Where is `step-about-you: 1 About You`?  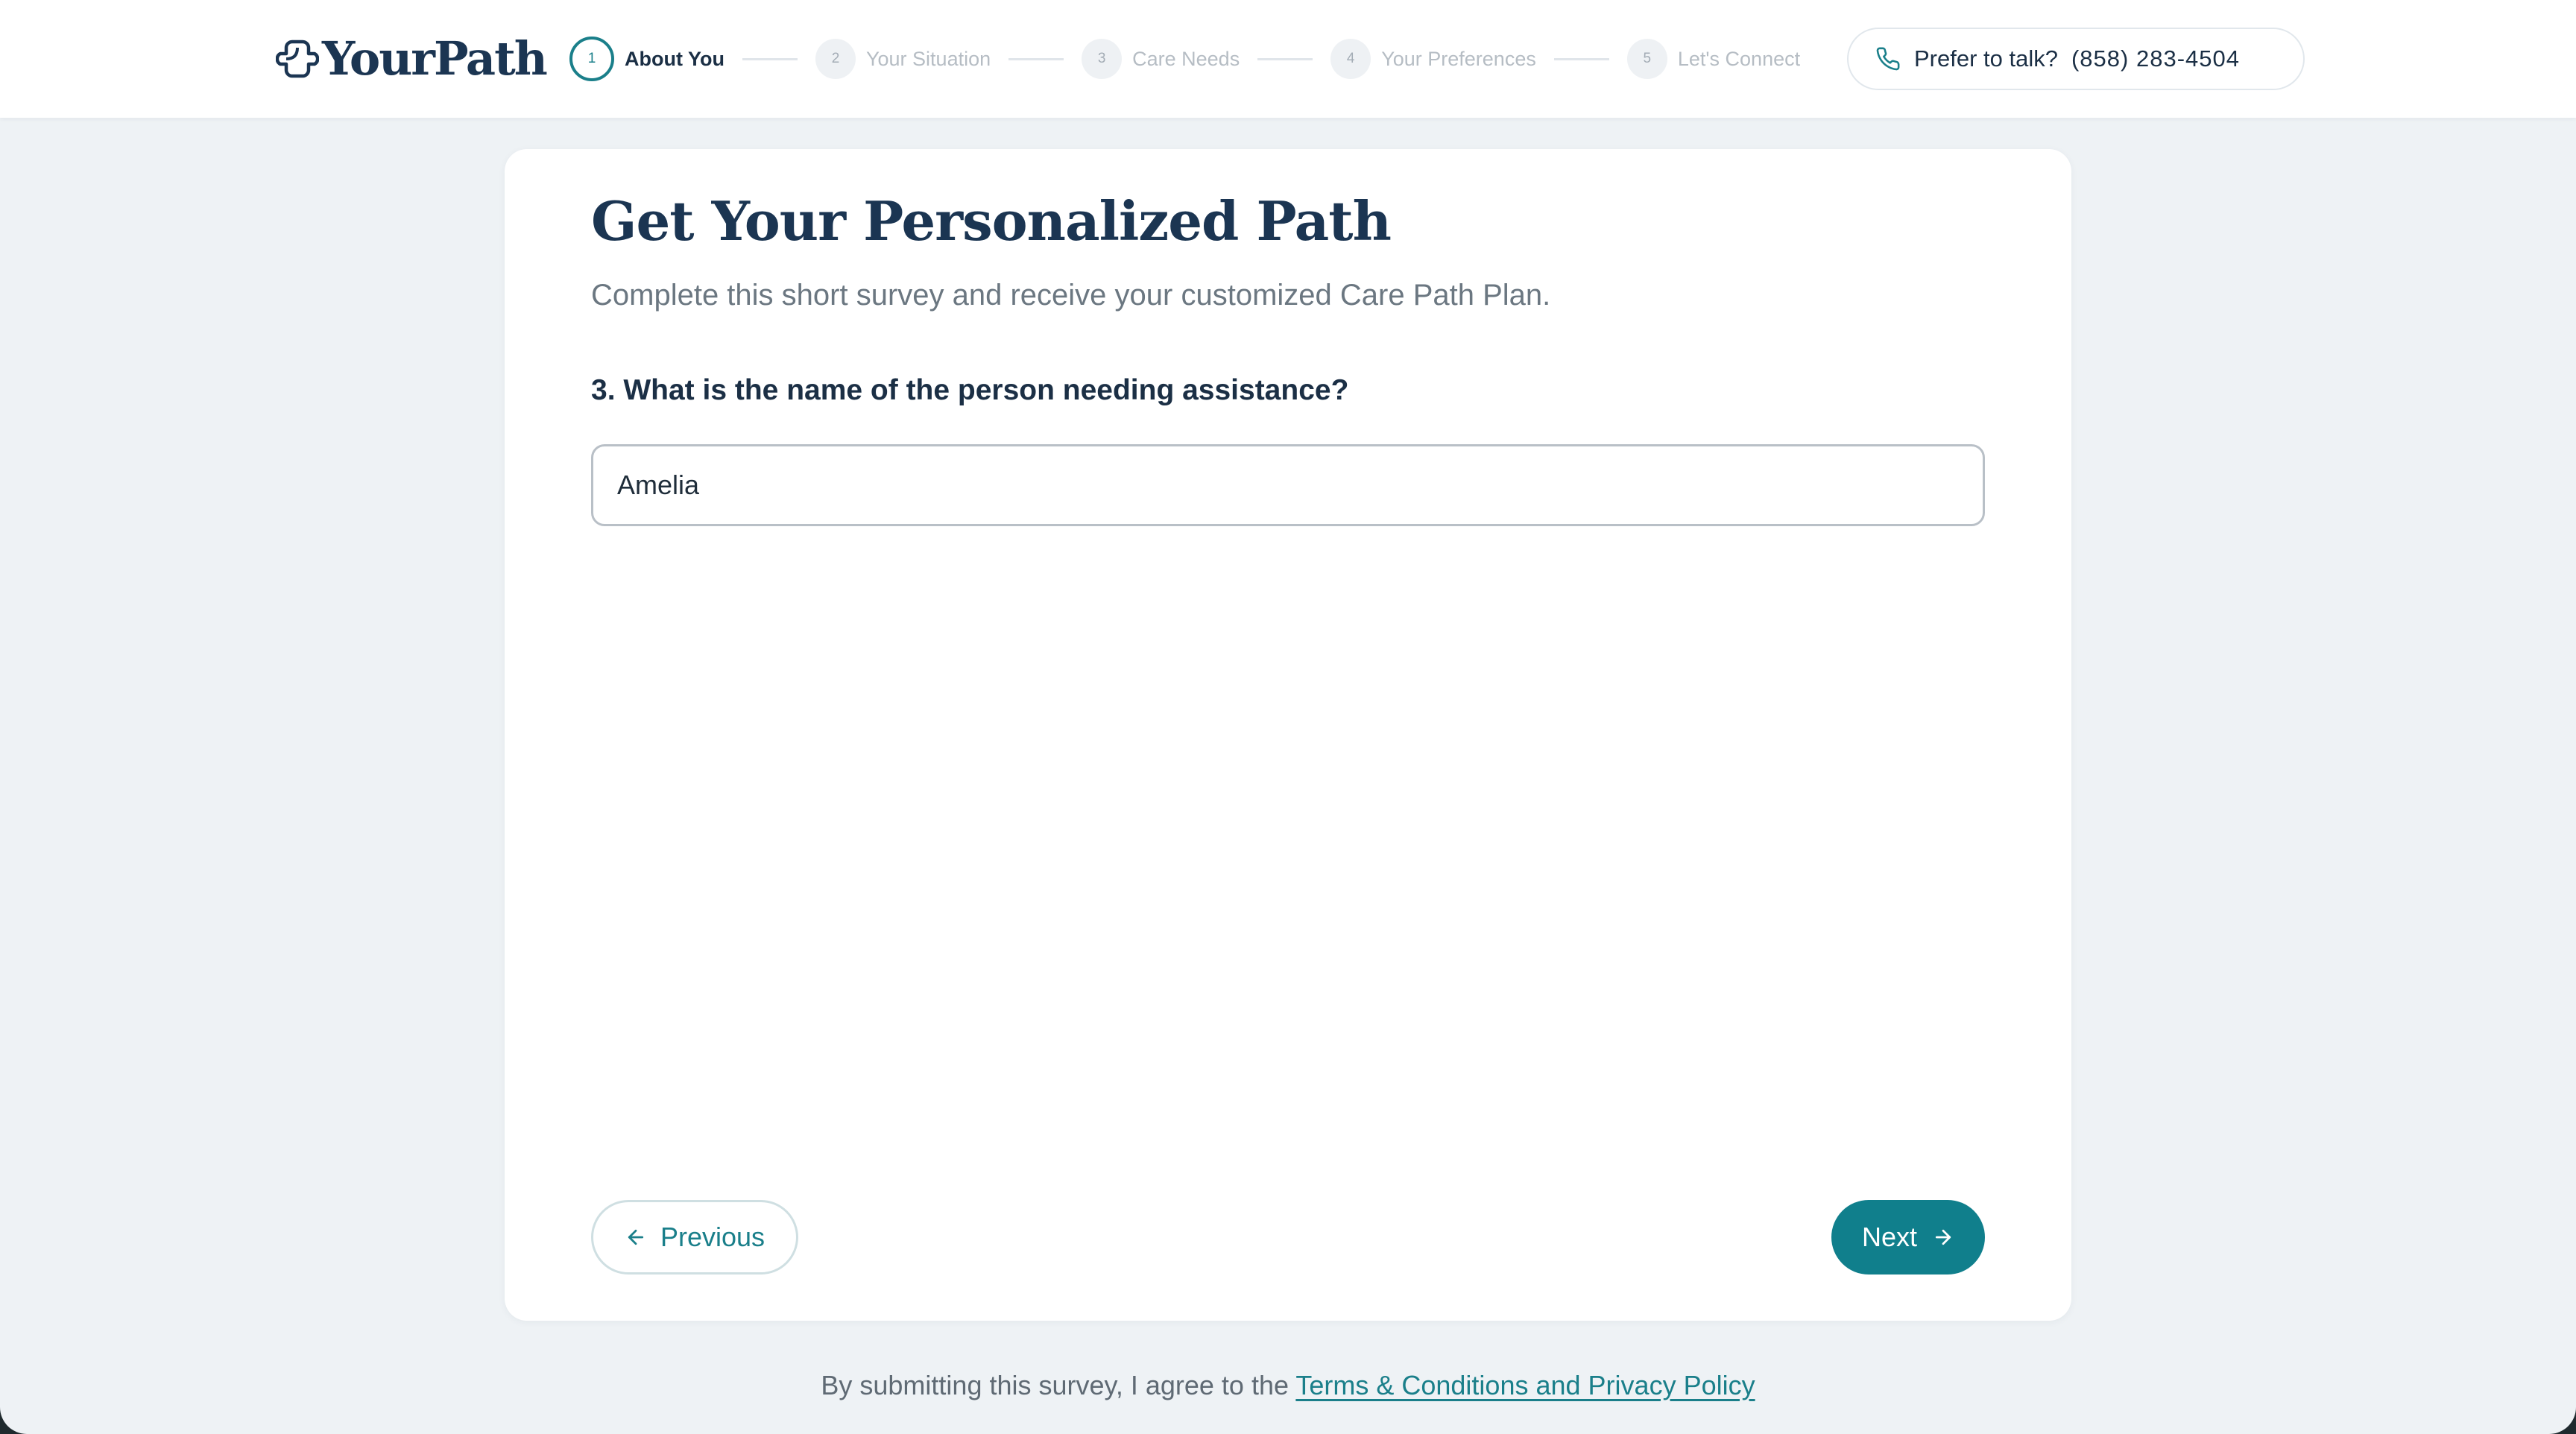
step-about-you: 1 About You is located at coordinates (646, 59).